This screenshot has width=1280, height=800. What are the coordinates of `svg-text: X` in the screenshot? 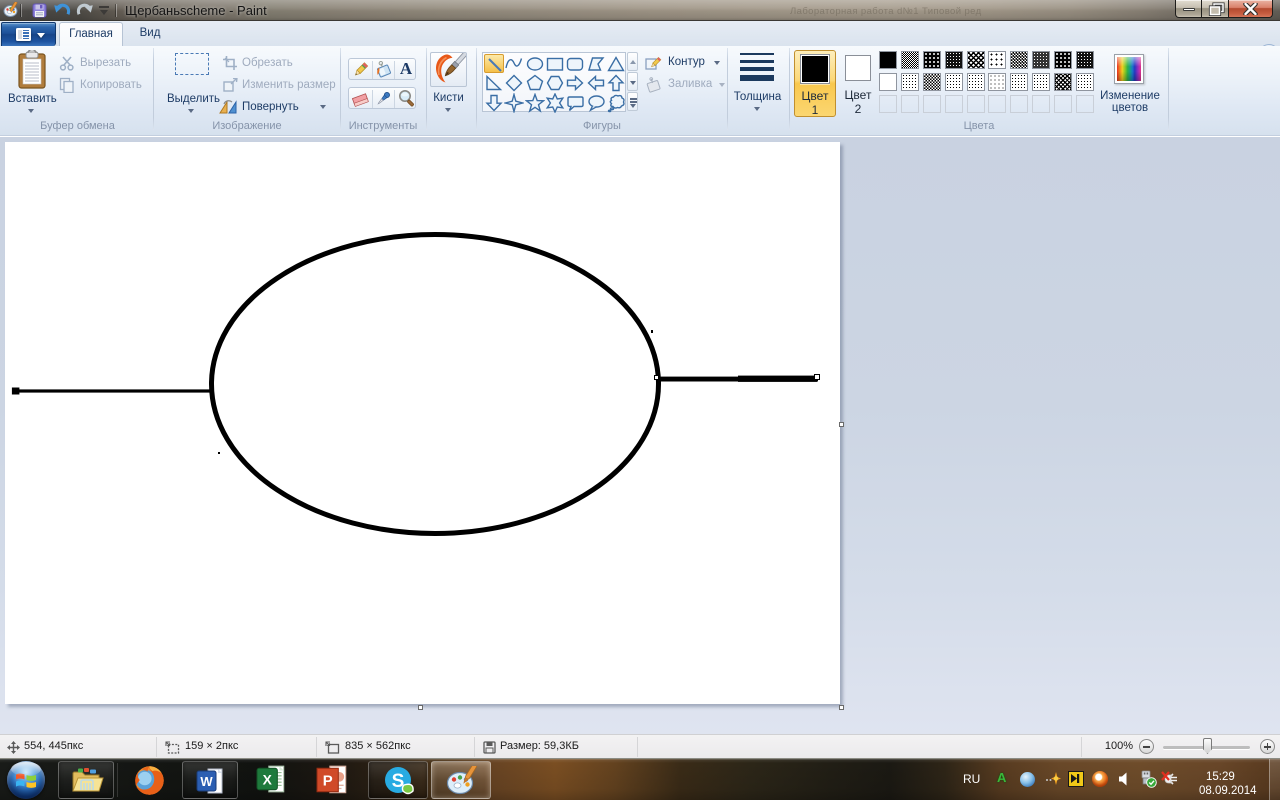 It's located at (268, 779).